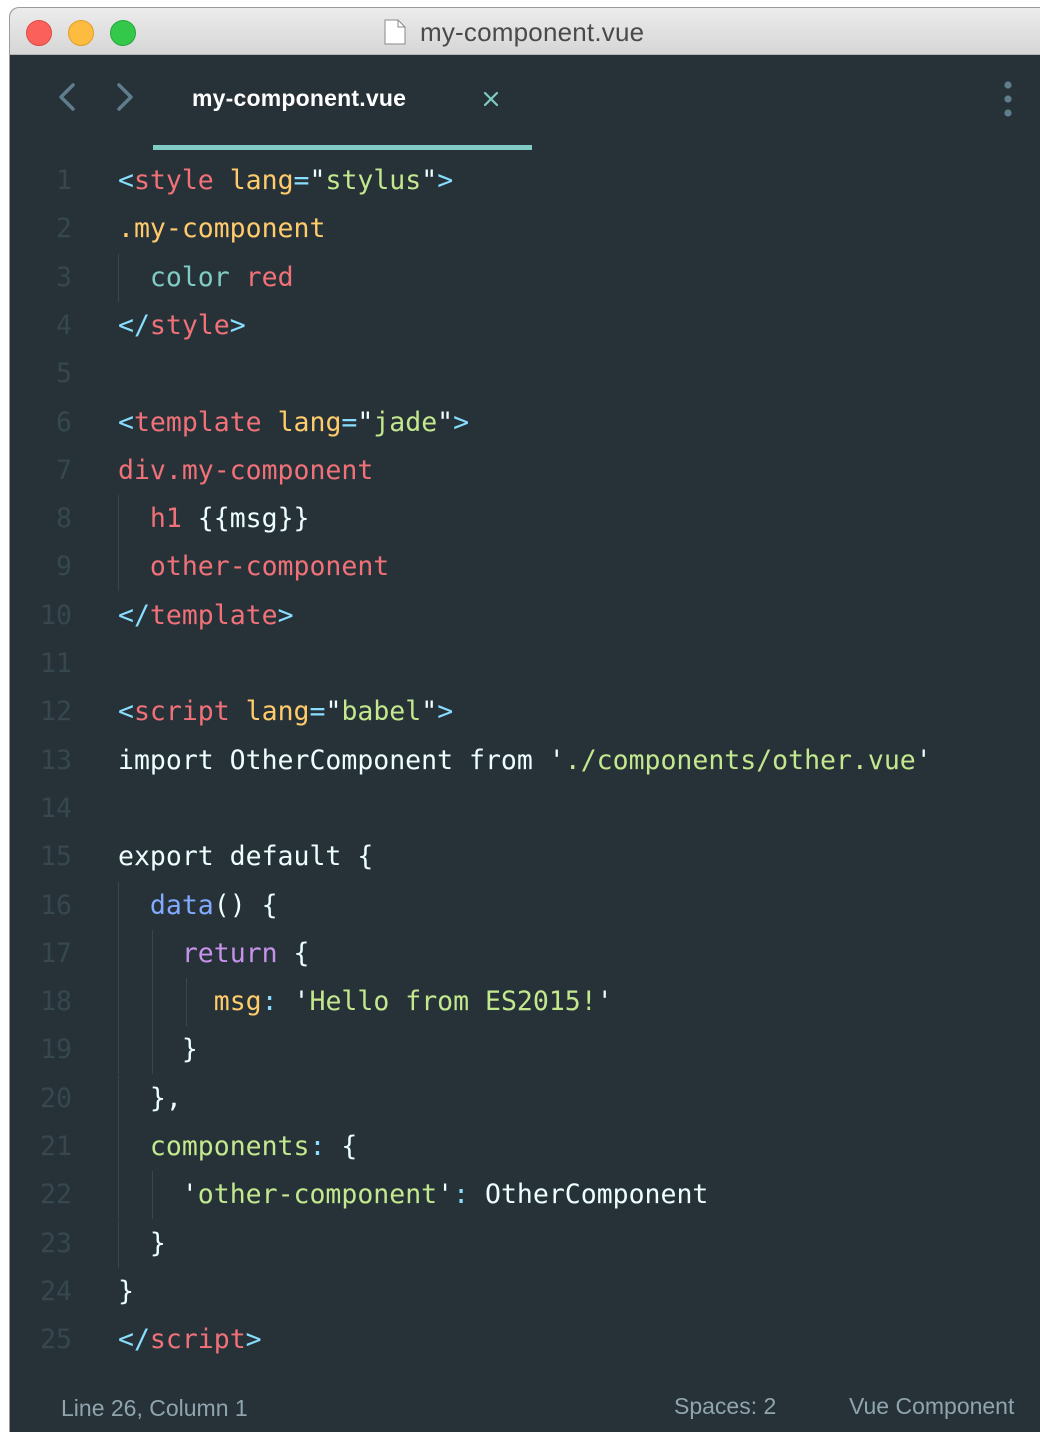  What do you see at coordinates (56, 663) in the screenshot?
I see `line-number: 11` at bounding box center [56, 663].